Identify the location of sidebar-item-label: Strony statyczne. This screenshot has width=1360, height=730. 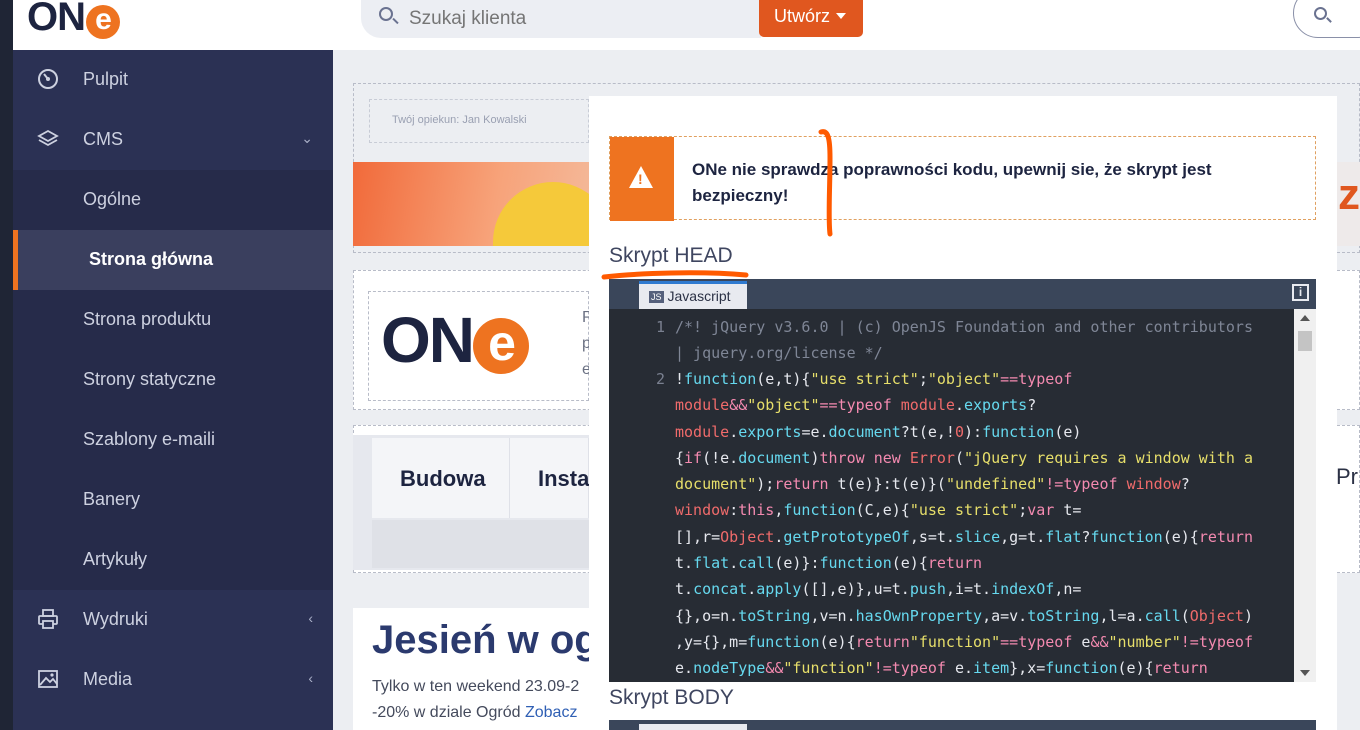
(150, 379).